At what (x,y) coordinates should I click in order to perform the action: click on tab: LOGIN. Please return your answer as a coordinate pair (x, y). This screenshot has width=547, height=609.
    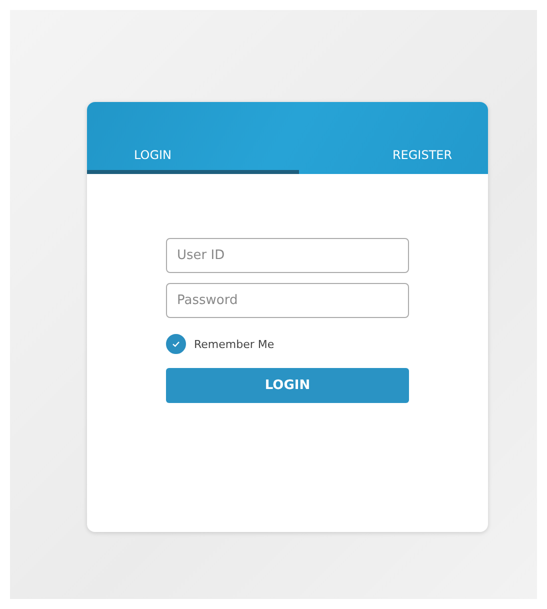
    Looking at the image, I should click on (192, 161).